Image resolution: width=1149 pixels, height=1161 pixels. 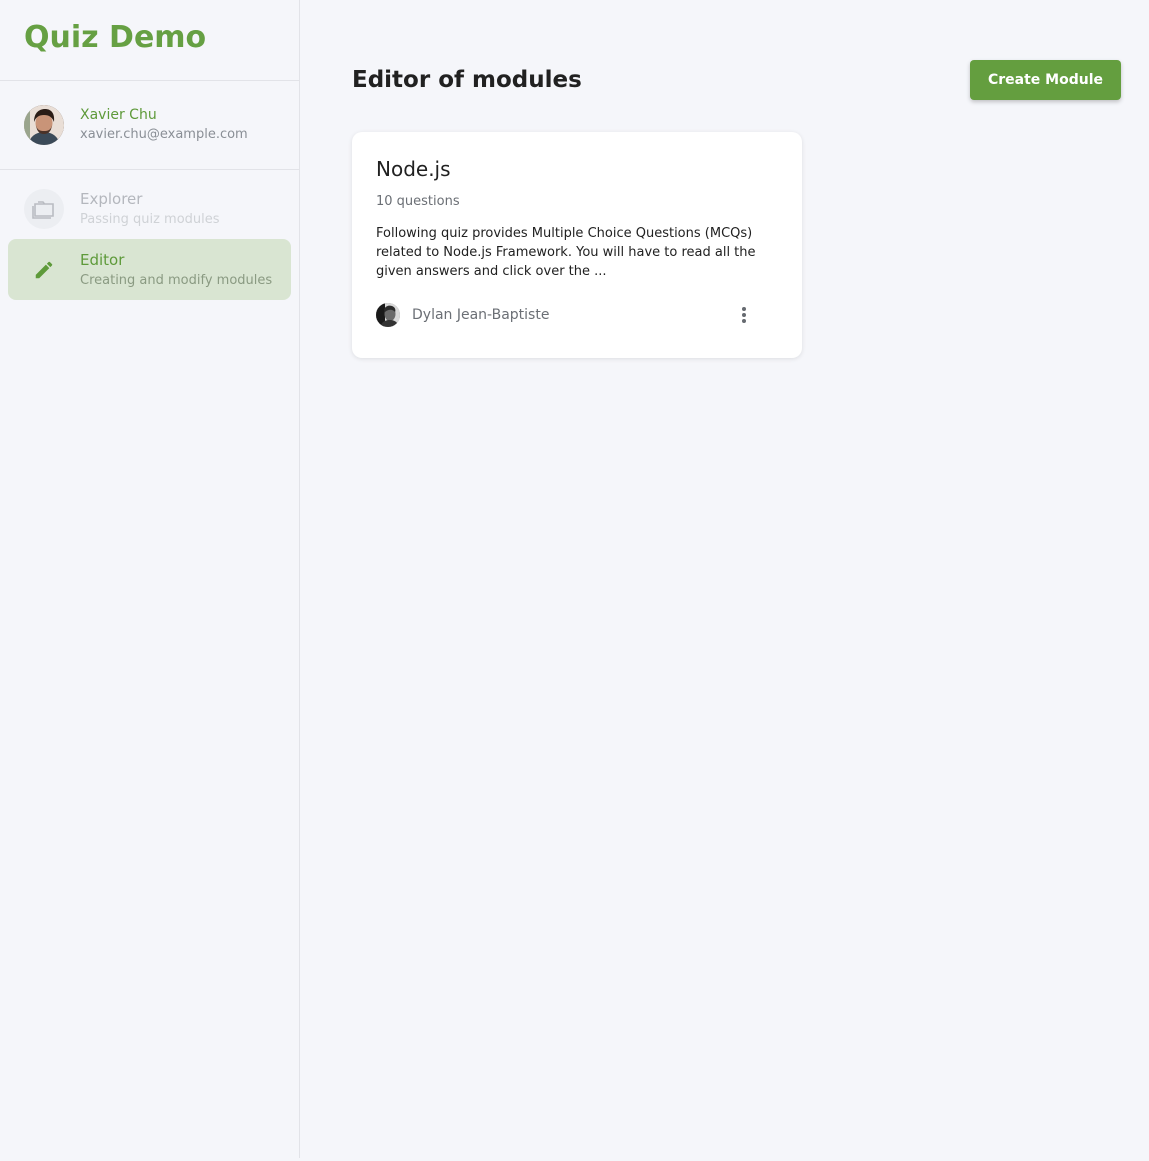 I want to click on page-title: Editor of modules, so click(x=467, y=80).